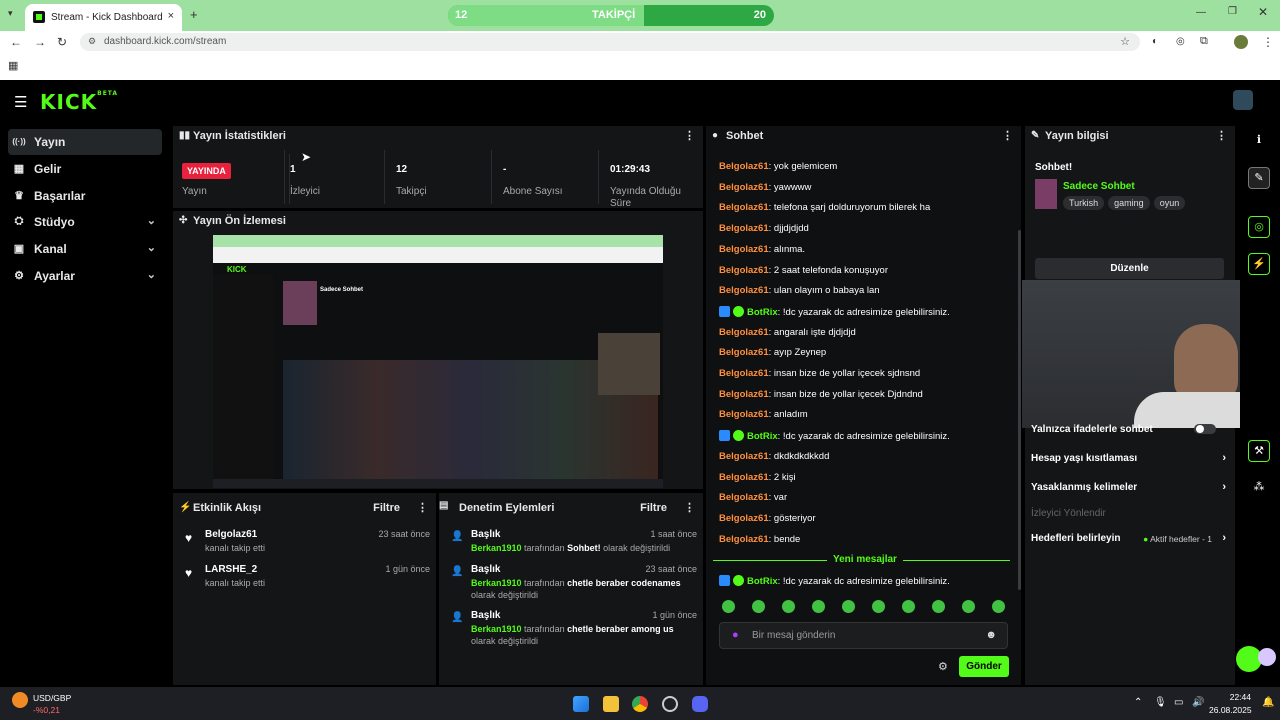 The height and width of the screenshot is (720, 1280). What do you see at coordinates (1129, 268) in the screenshot?
I see `edit-button: Düzenle` at bounding box center [1129, 268].